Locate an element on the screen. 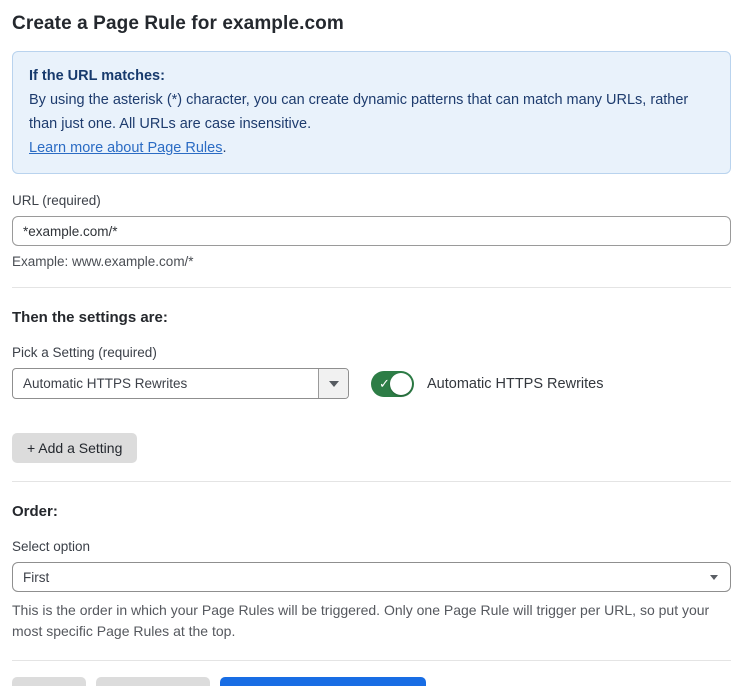  link-period: . is located at coordinates (224, 148).